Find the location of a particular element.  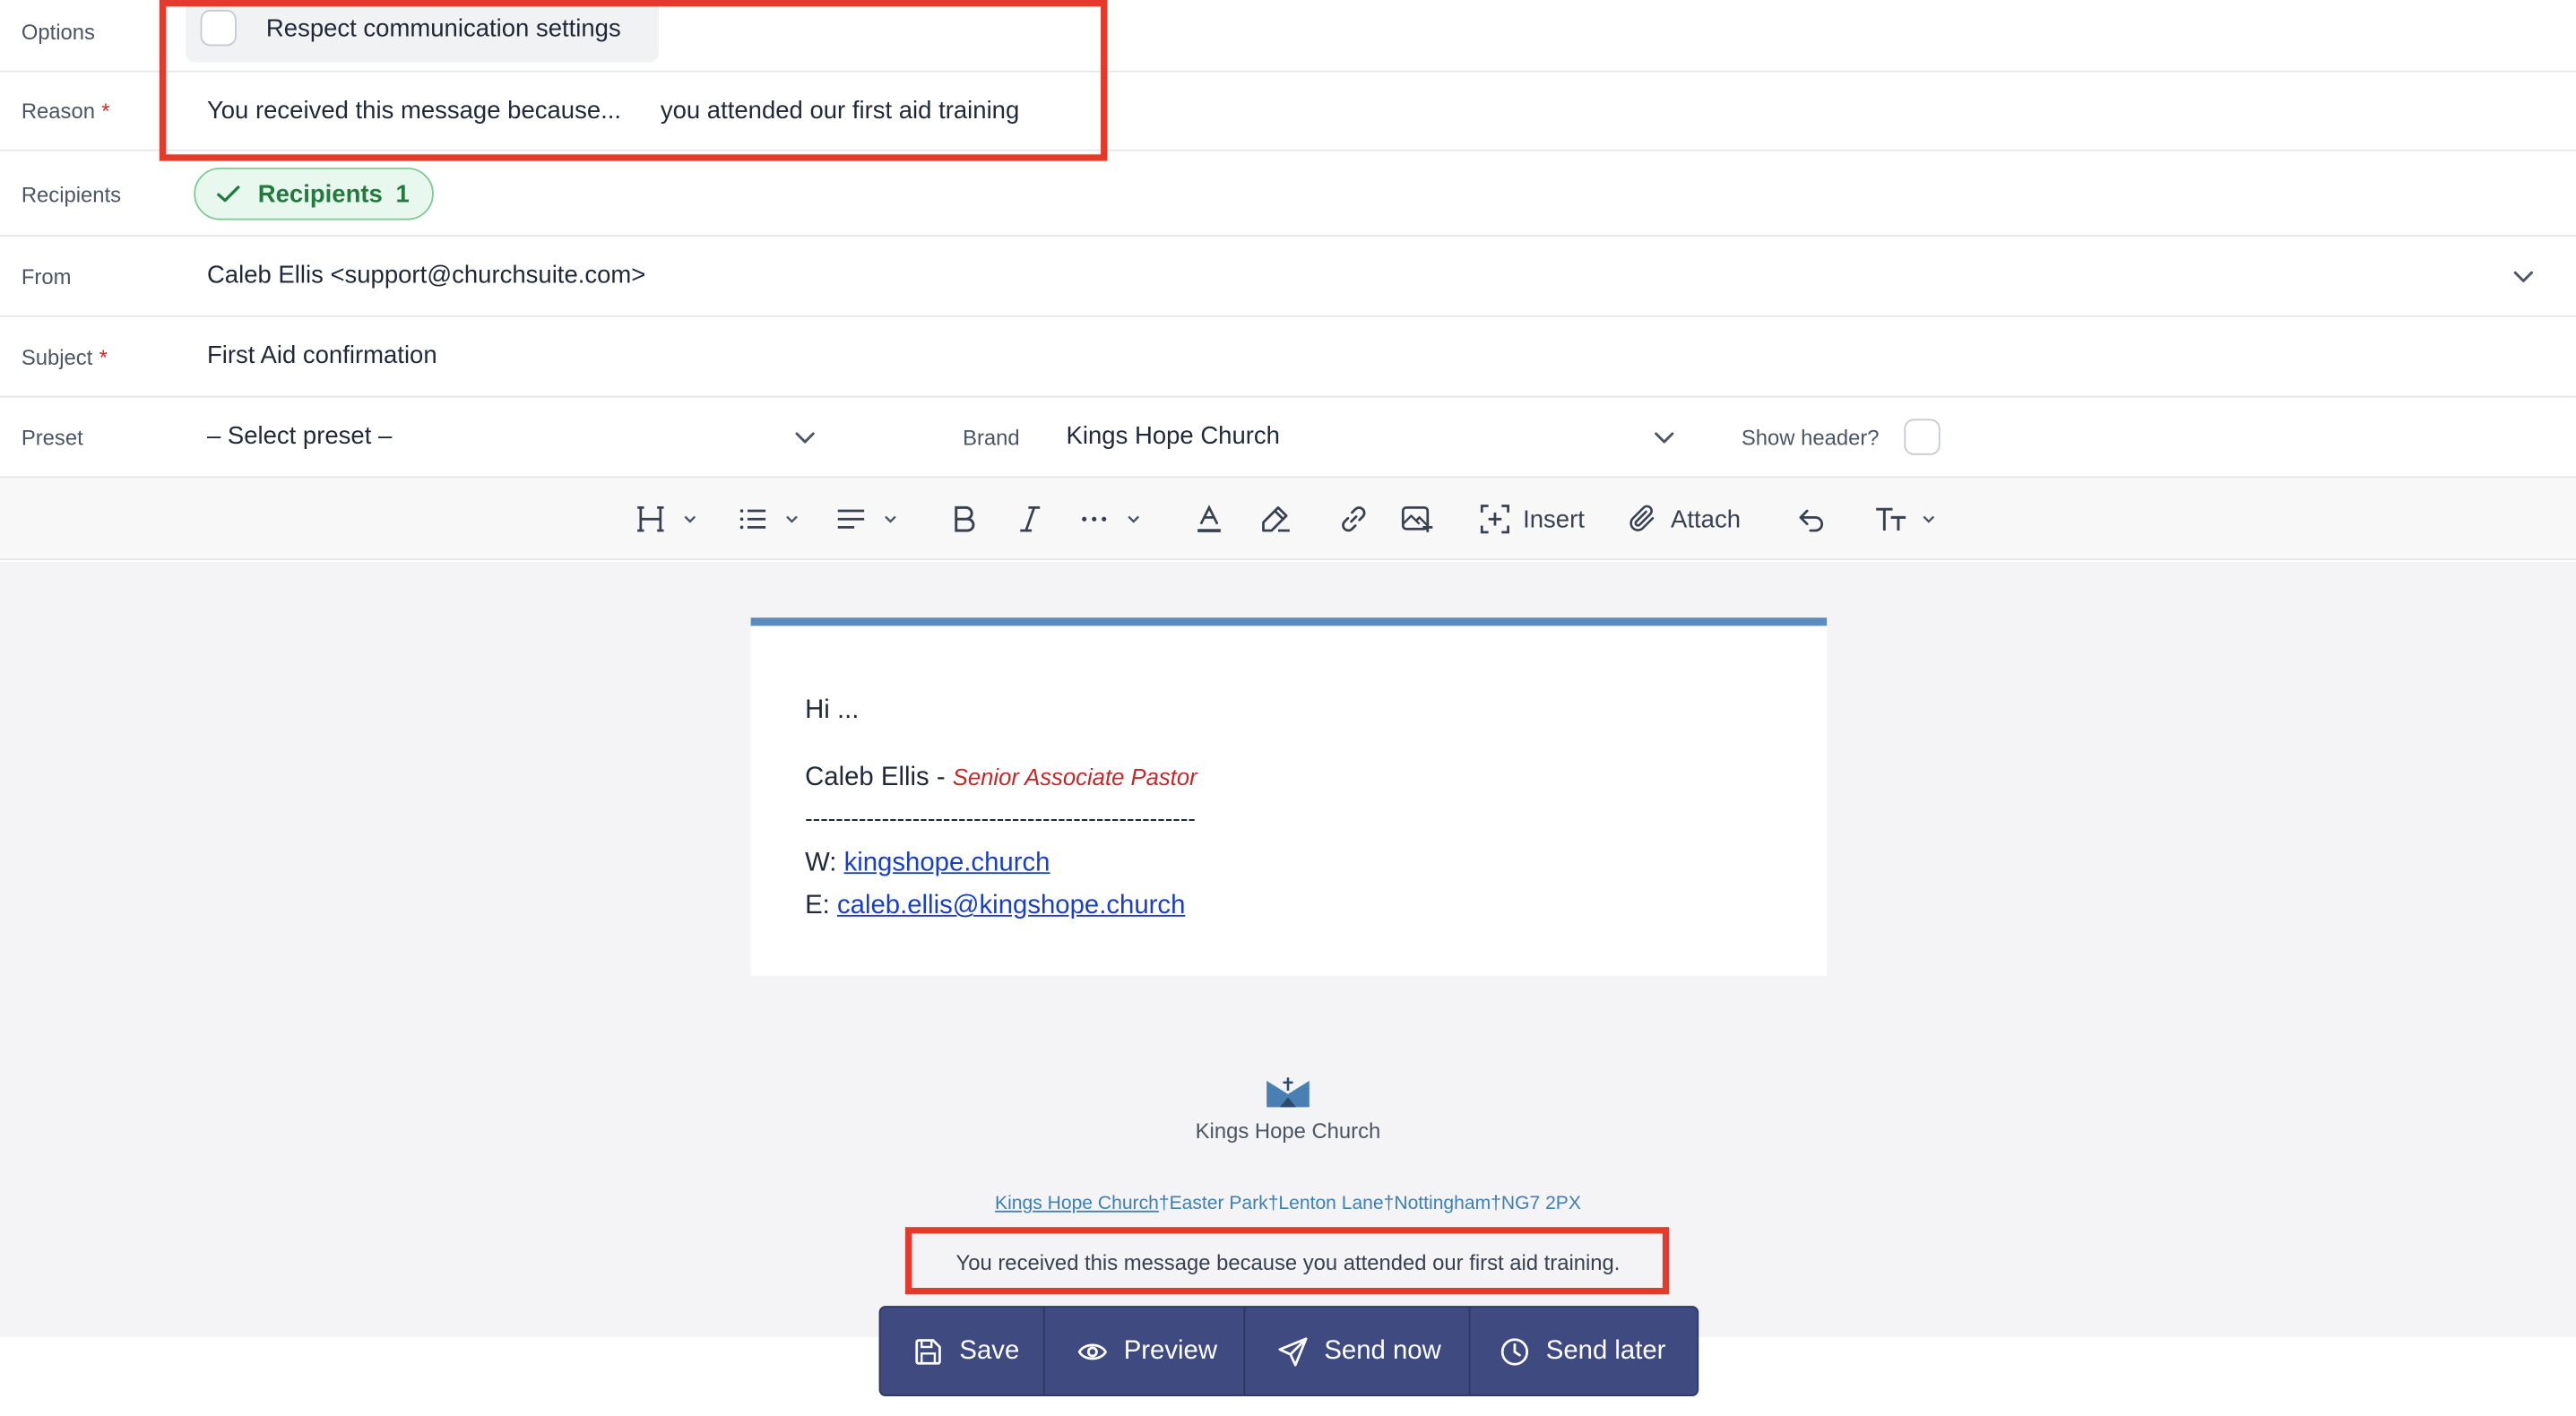

reason-label: Reason * is located at coordinates (65, 111).